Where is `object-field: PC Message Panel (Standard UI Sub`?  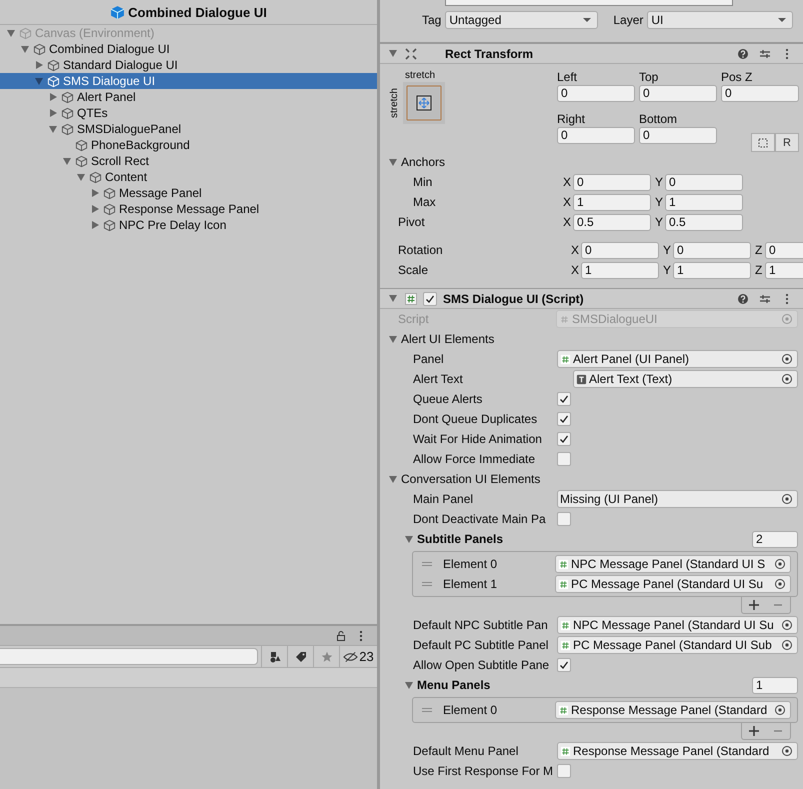
object-field: PC Message Panel (Standard UI Sub is located at coordinates (677, 645).